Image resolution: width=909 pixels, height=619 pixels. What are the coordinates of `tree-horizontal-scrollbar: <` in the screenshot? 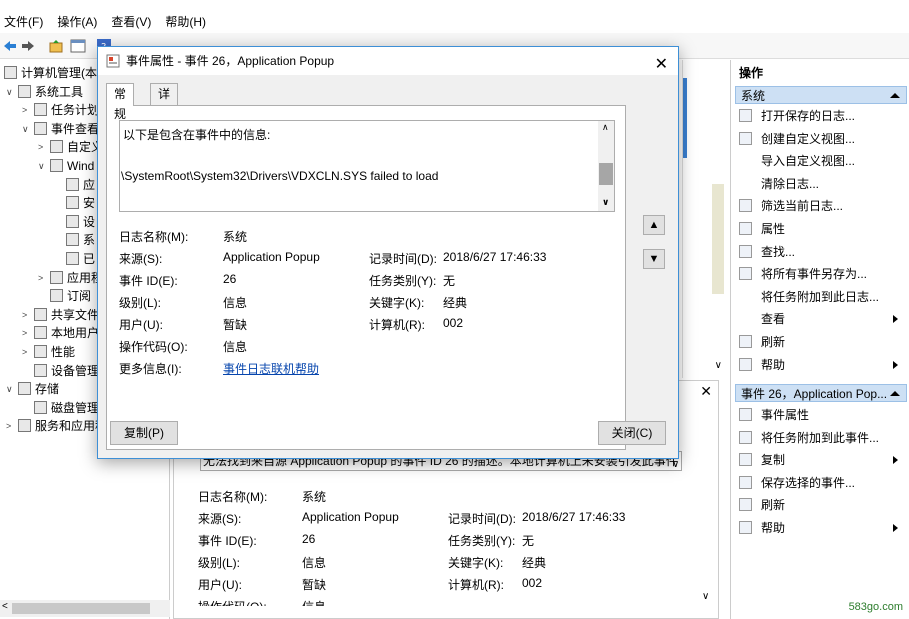 It's located at (85, 608).